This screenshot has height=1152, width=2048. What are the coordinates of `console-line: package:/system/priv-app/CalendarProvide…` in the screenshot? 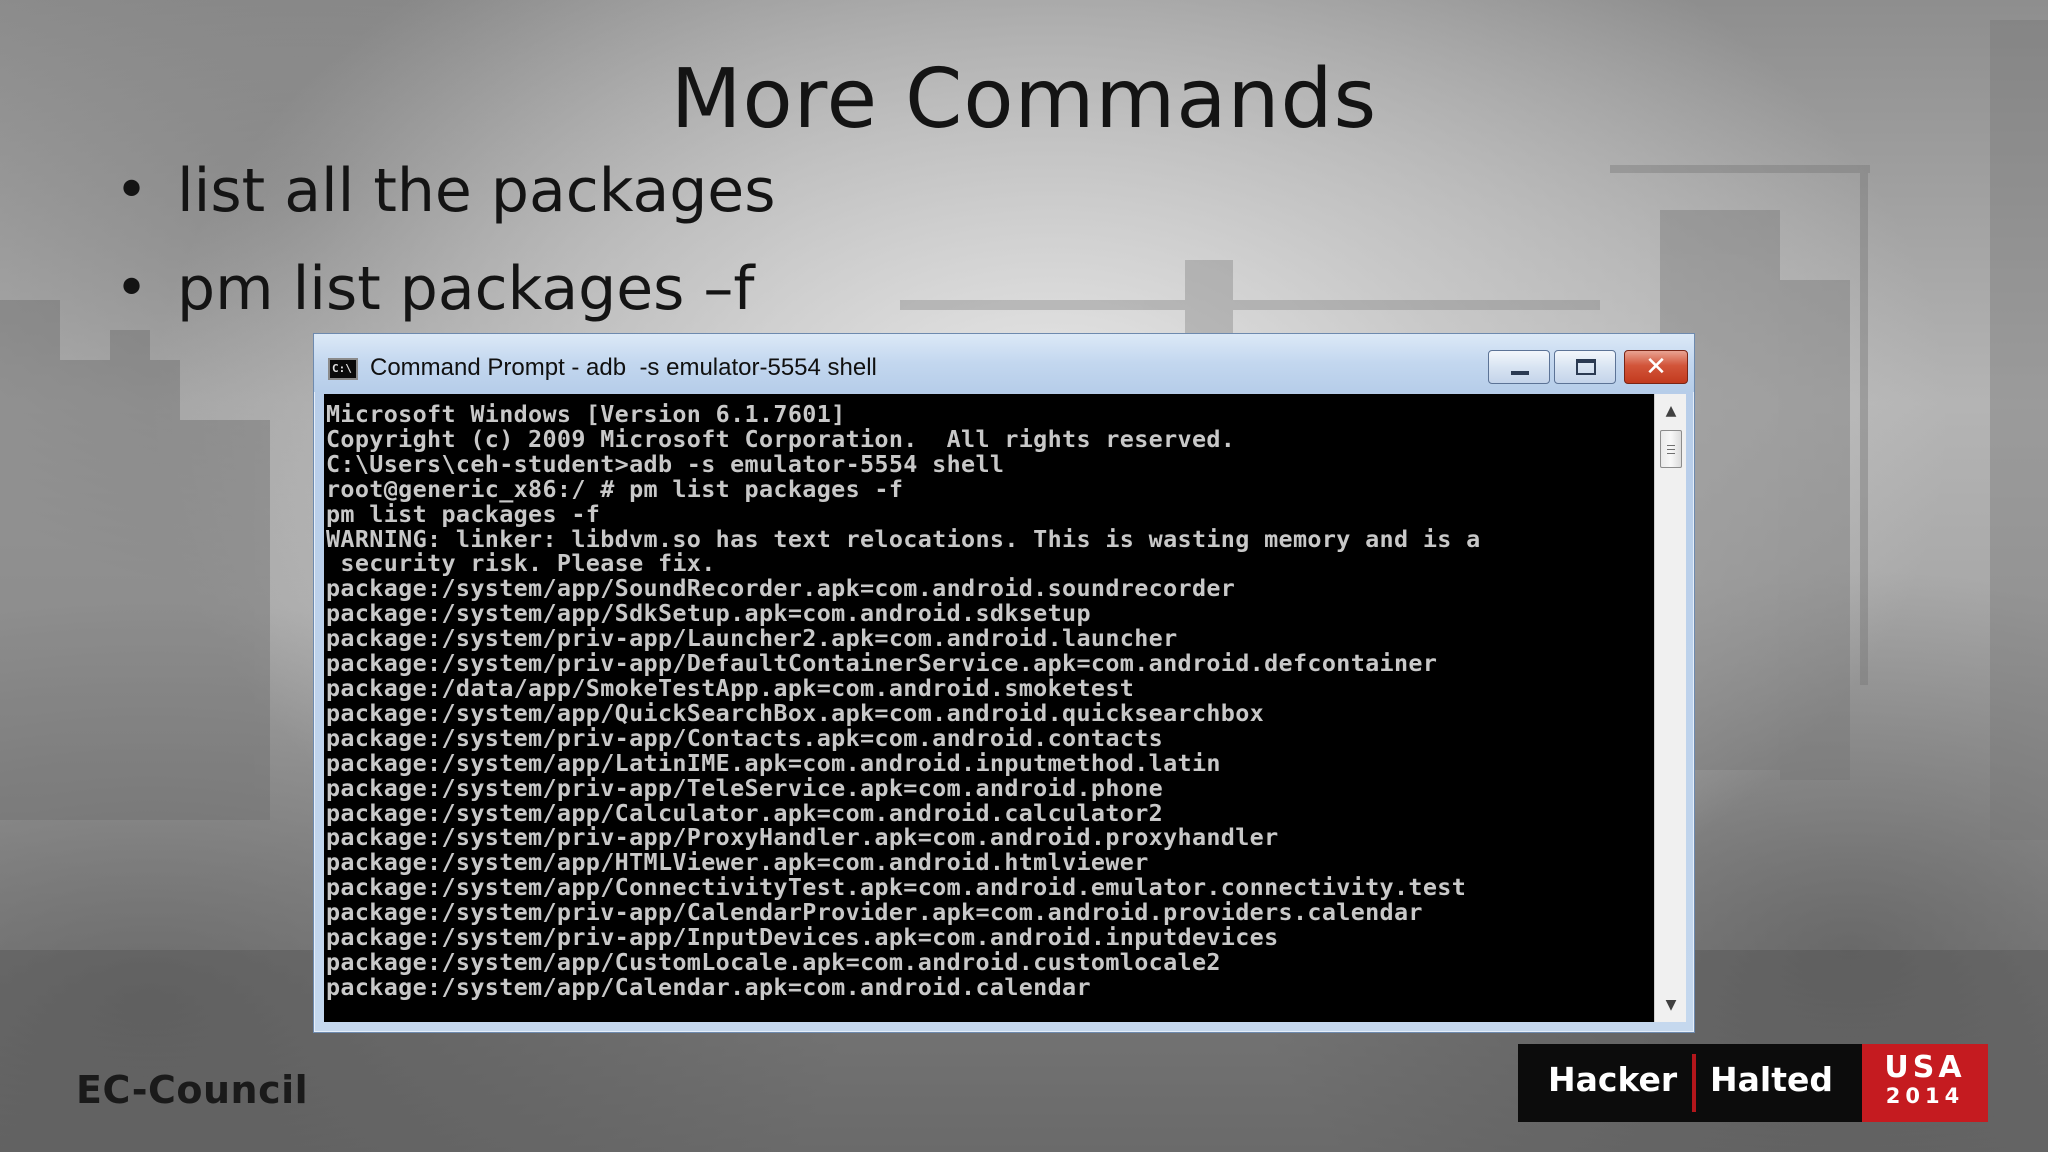 It's located at (874, 912).